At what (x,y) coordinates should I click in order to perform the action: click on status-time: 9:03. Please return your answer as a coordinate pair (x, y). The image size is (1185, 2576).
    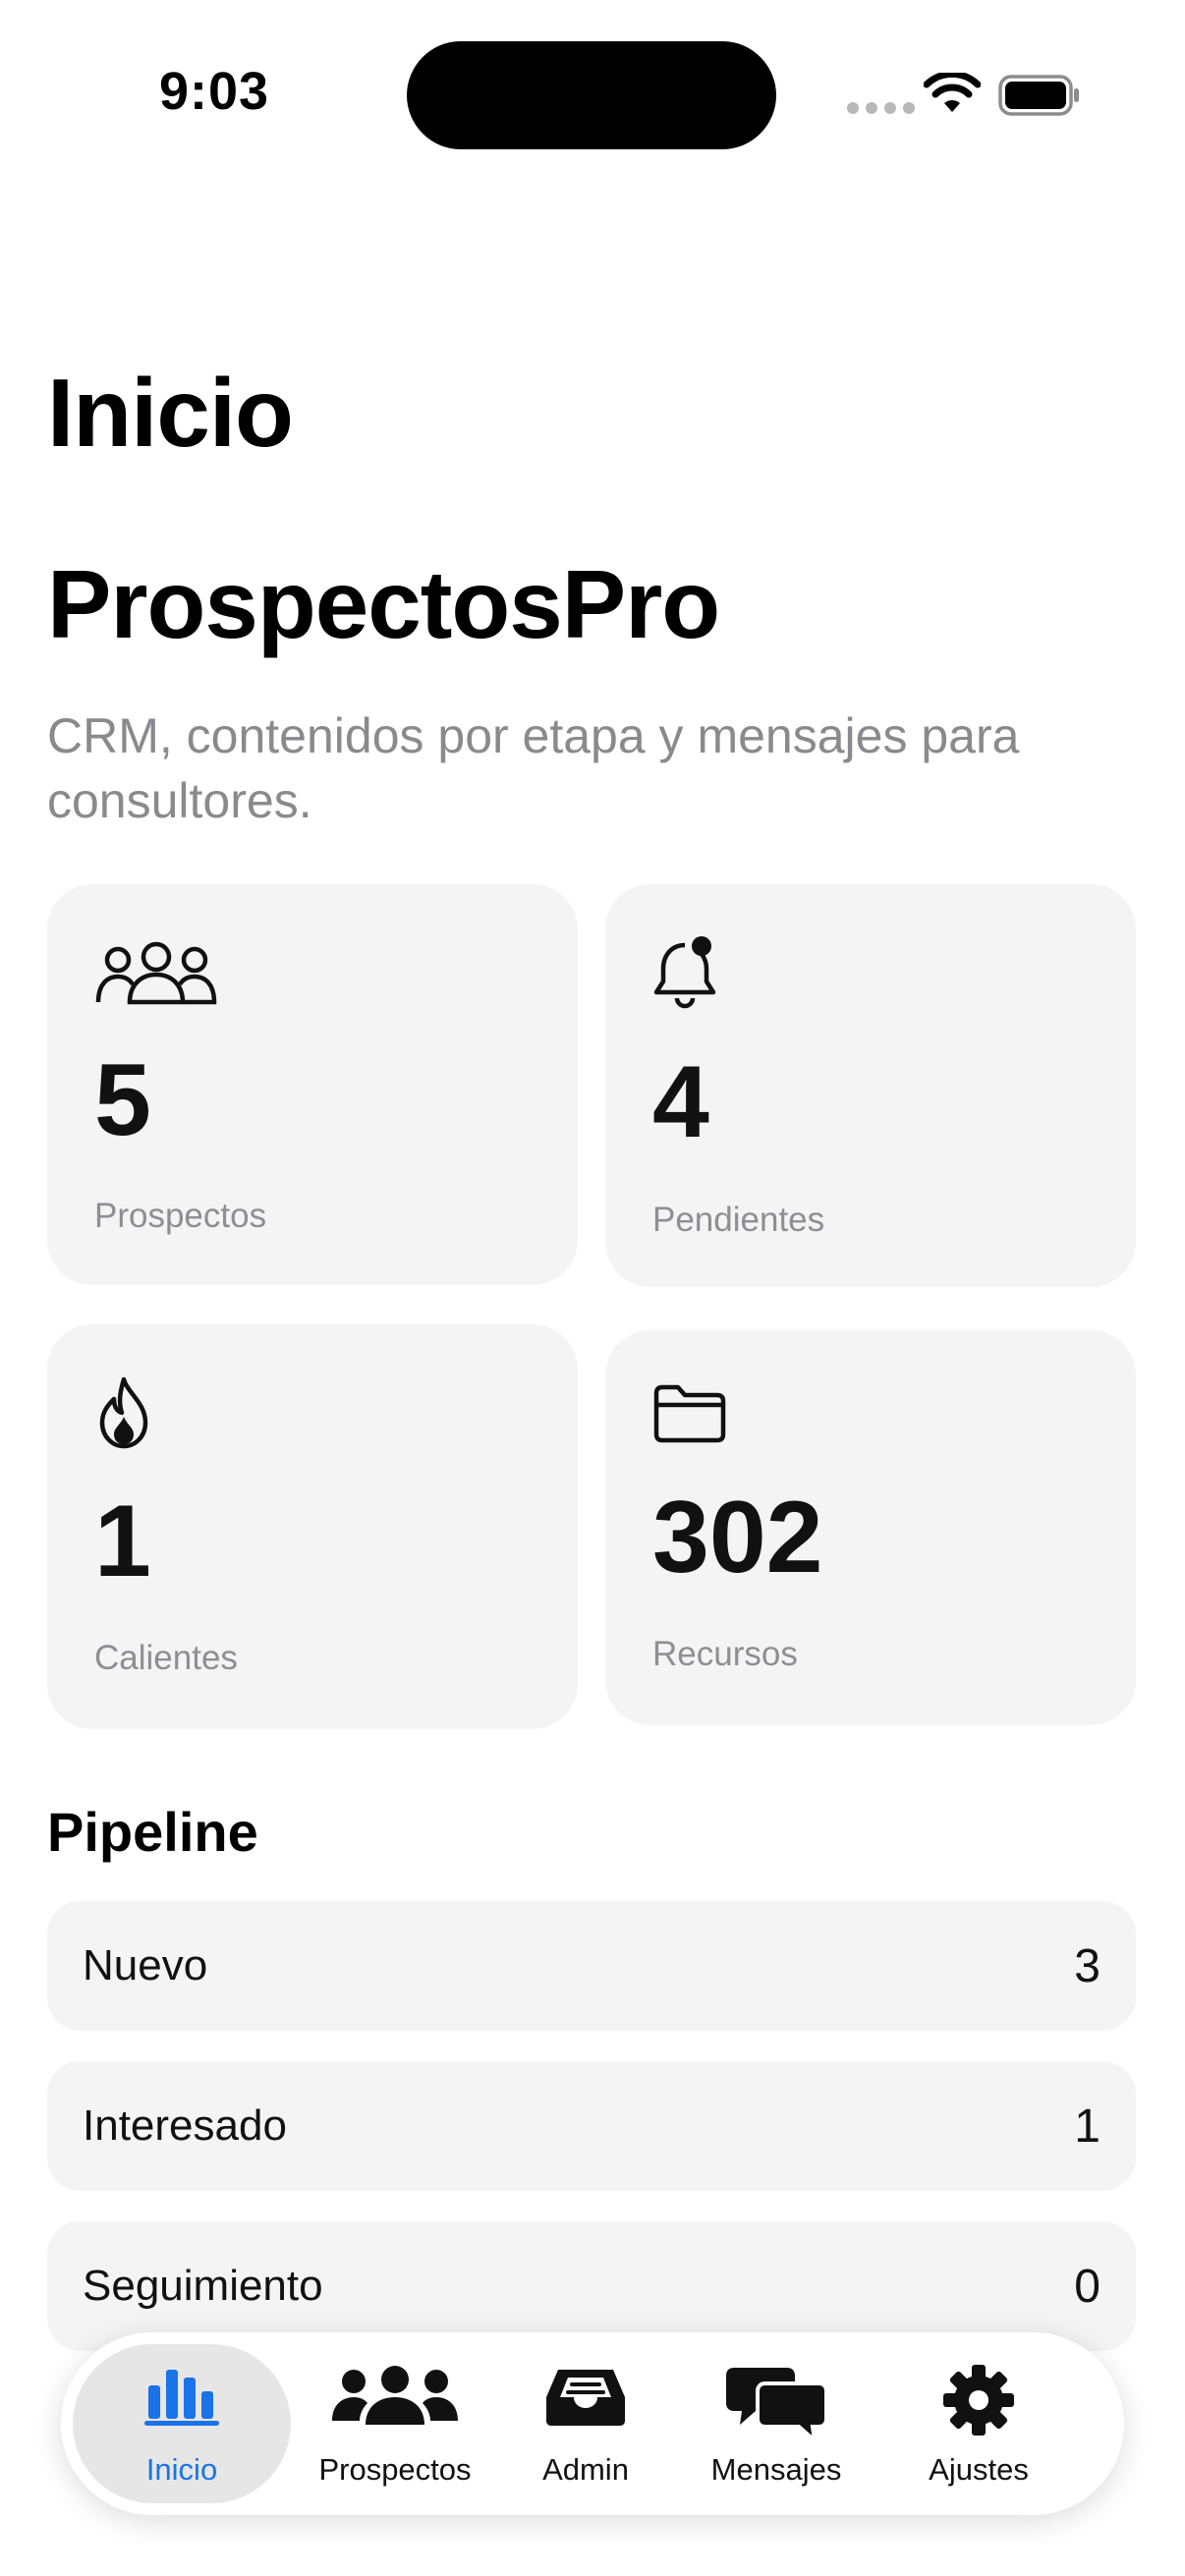
    Looking at the image, I should click on (215, 91).